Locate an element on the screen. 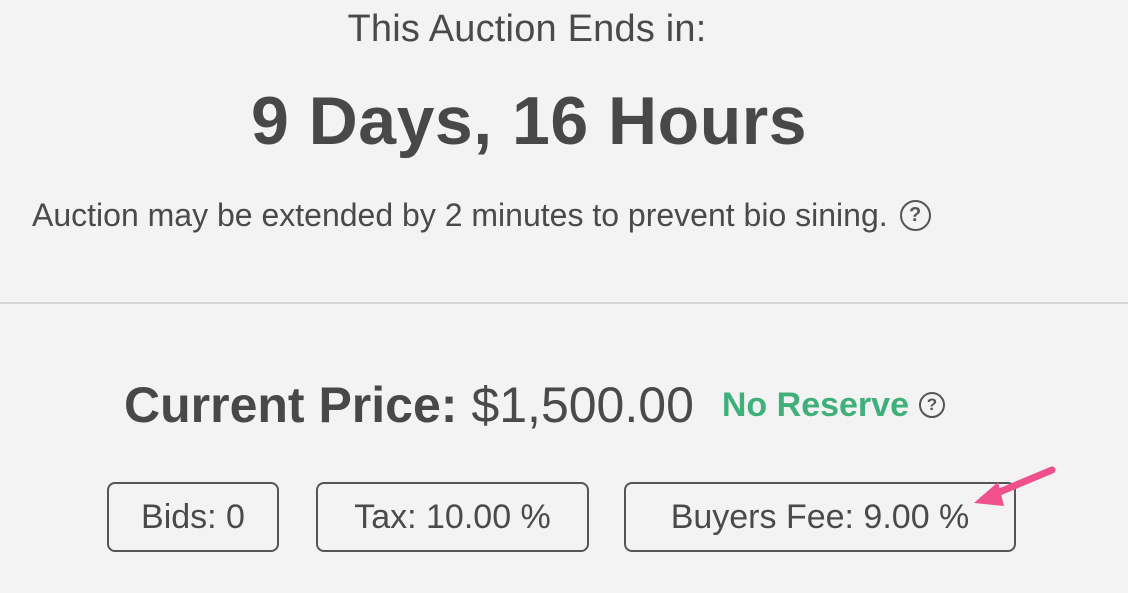  reserve-help-icon: ? is located at coordinates (931, 405).